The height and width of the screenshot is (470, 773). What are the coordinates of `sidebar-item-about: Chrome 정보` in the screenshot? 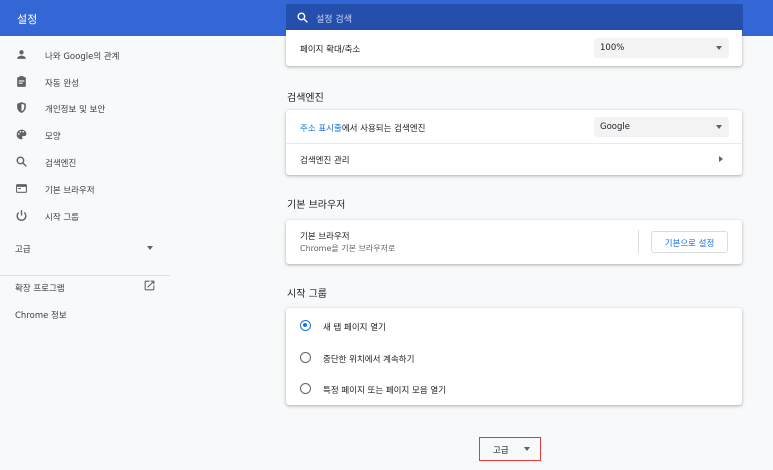 It's located at (85, 314).